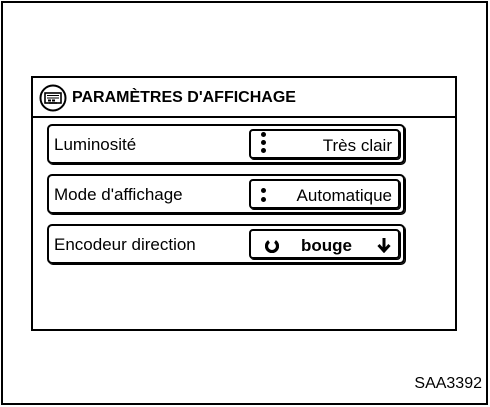 The image size is (490, 407). Describe the element at coordinates (272, 246) in the screenshot. I see `rotary-knob-icon` at that location.